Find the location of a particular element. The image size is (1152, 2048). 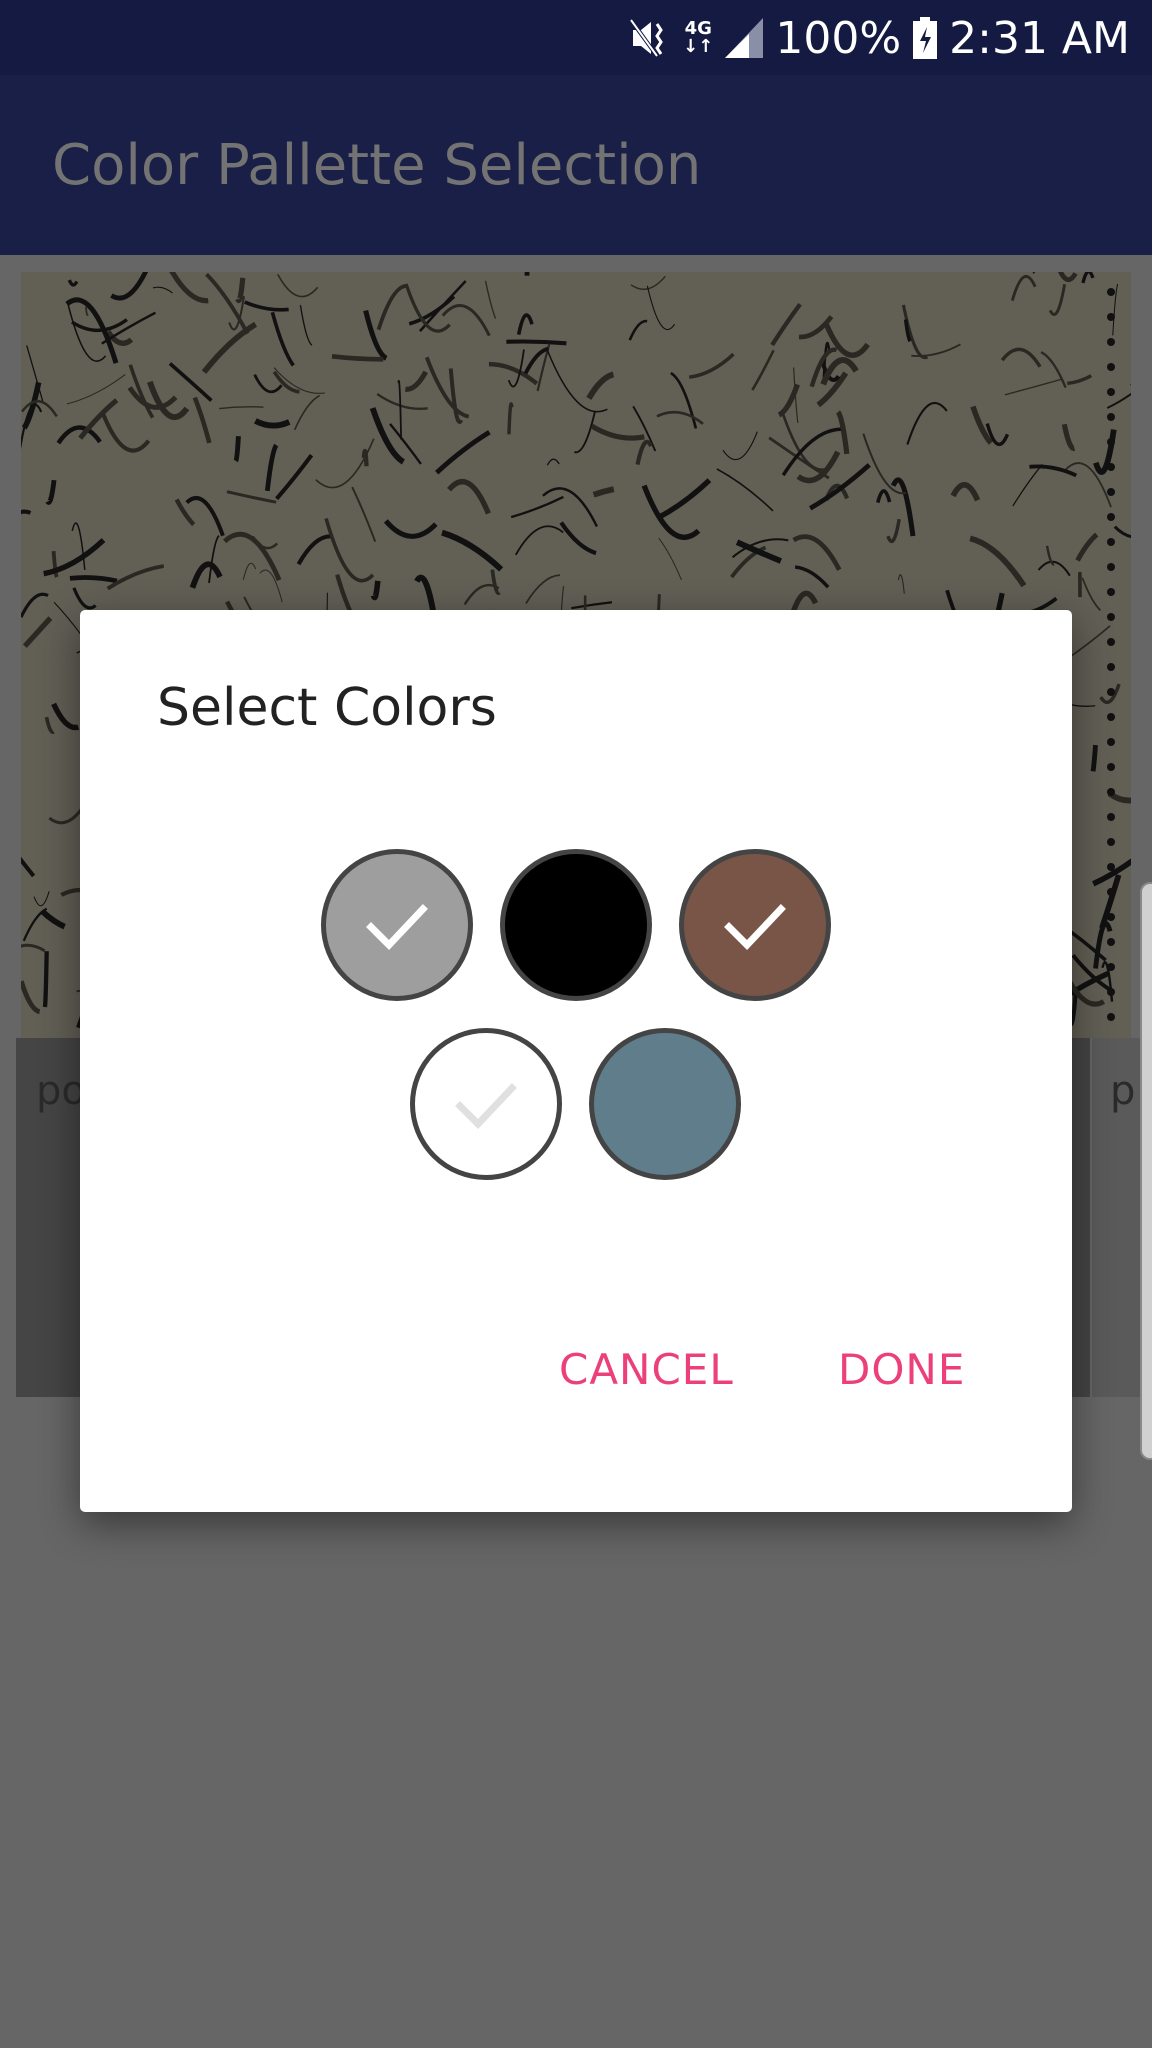

battery-charging-icon is located at coordinates (925, 38).